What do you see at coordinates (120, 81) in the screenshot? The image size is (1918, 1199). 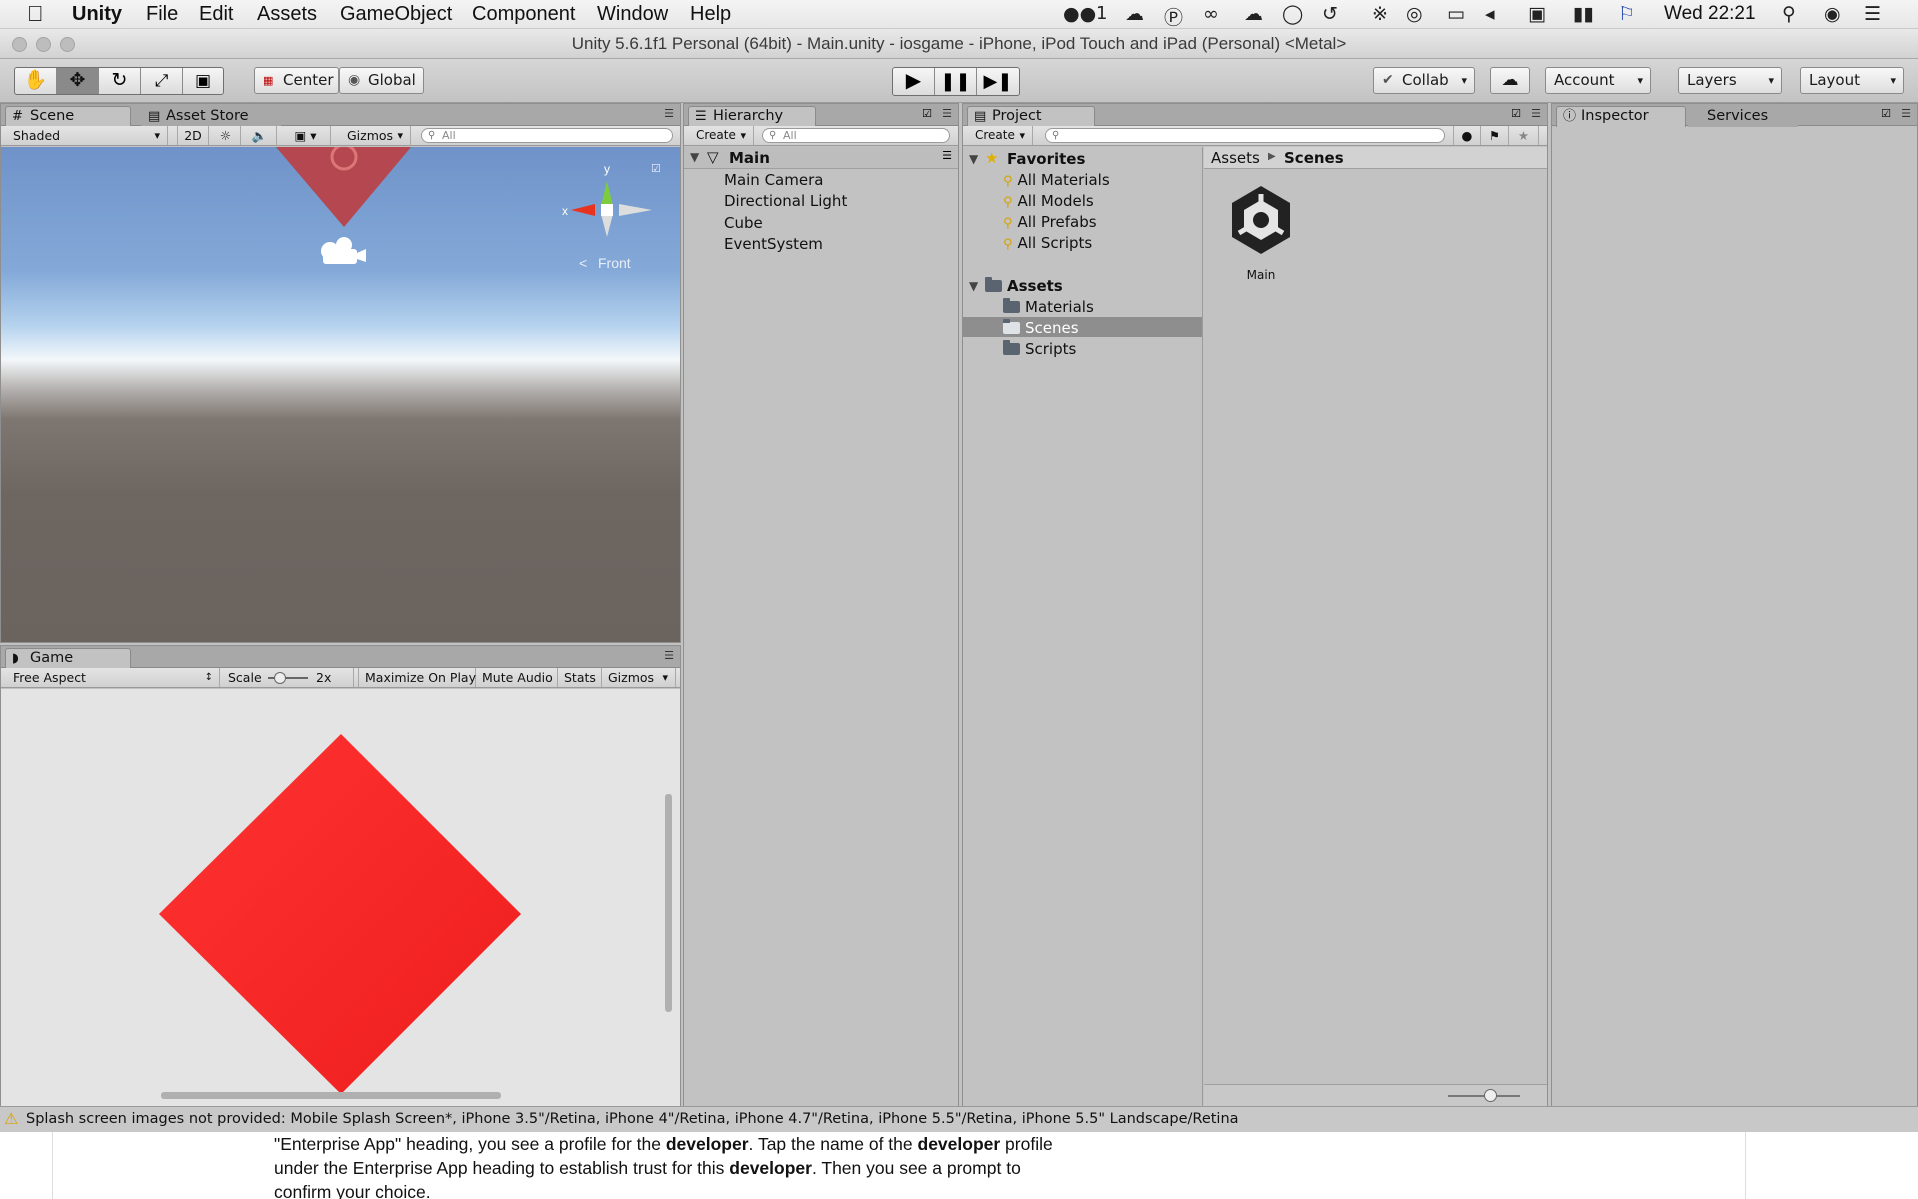 I see `rotate-tool-icon: ↻` at bounding box center [120, 81].